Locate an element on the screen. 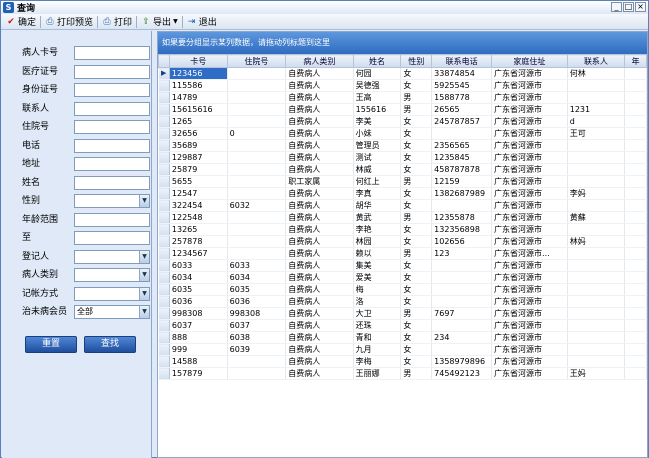  group-by-area: 如果要分组显示某列数据，请拖动列标题到这里 is located at coordinates (402, 43).